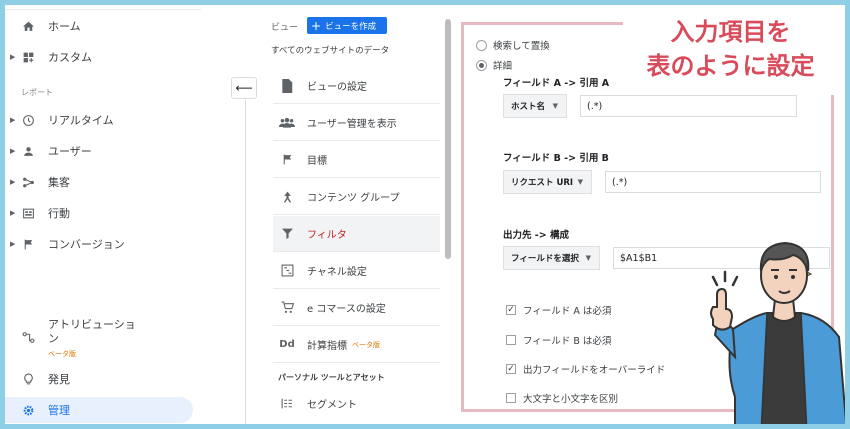 The height and width of the screenshot is (429, 850). Describe the element at coordinates (332, 405) in the screenshot. I see `menu-item-label: セグメント` at that location.